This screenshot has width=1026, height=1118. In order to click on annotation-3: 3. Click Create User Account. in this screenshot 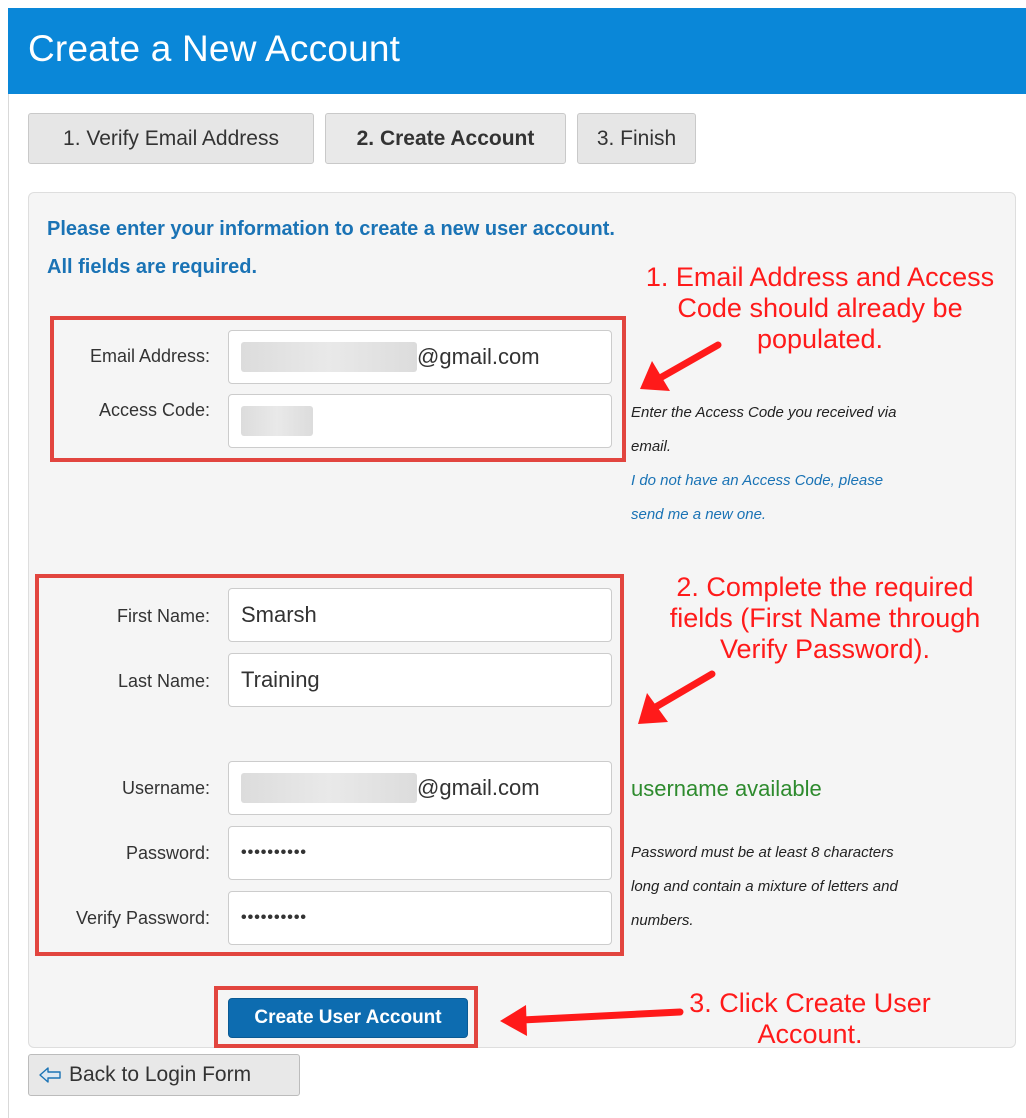, I will do `click(810, 1019)`.